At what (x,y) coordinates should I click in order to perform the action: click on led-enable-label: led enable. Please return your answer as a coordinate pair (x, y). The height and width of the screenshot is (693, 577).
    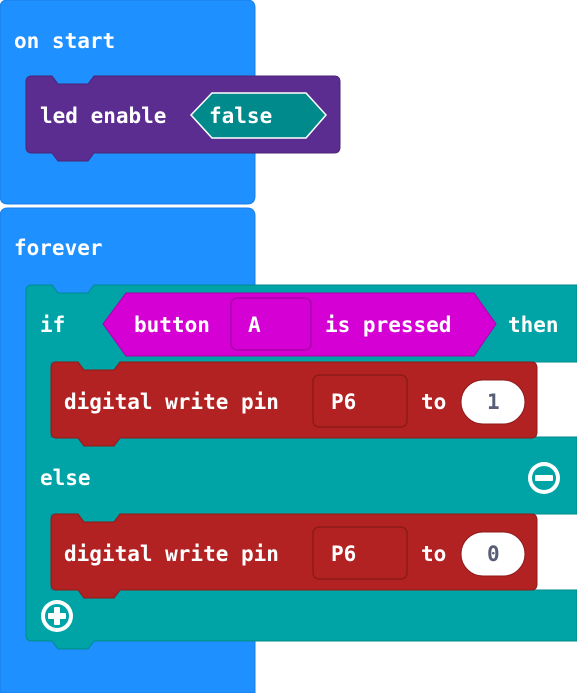
    Looking at the image, I should click on (103, 116).